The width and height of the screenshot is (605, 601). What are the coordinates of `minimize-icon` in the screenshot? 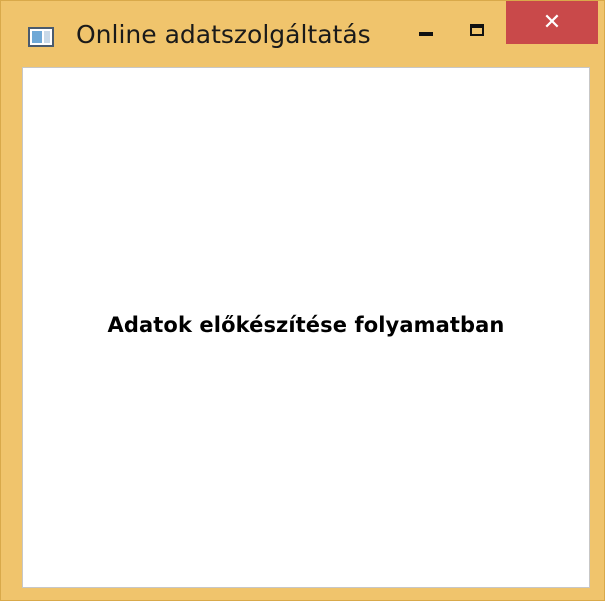 It's located at (426, 34).